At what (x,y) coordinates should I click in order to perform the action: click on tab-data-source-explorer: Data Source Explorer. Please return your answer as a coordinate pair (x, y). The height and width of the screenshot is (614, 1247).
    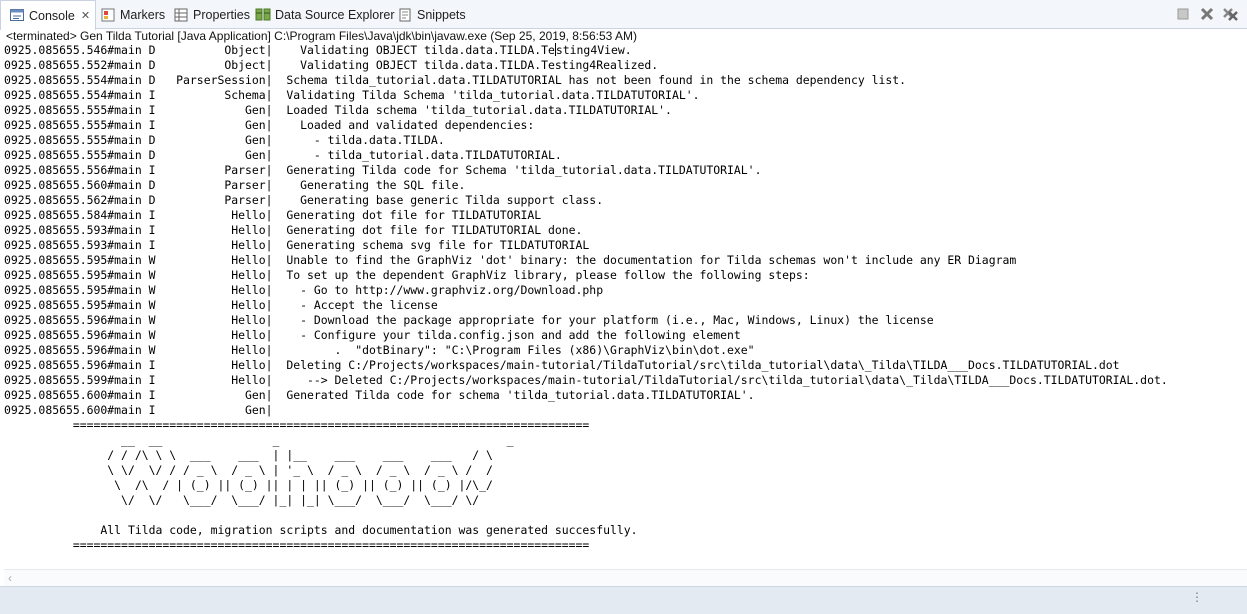
    Looking at the image, I should click on (325, 14).